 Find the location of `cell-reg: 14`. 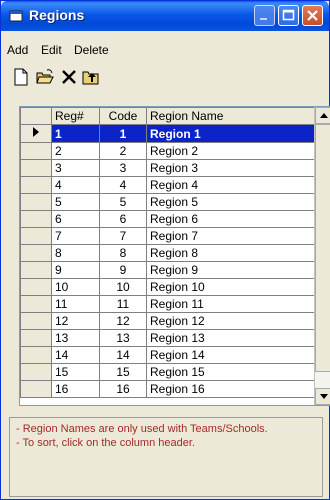

cell-reg: 14 is located at coordinates (75, 355).